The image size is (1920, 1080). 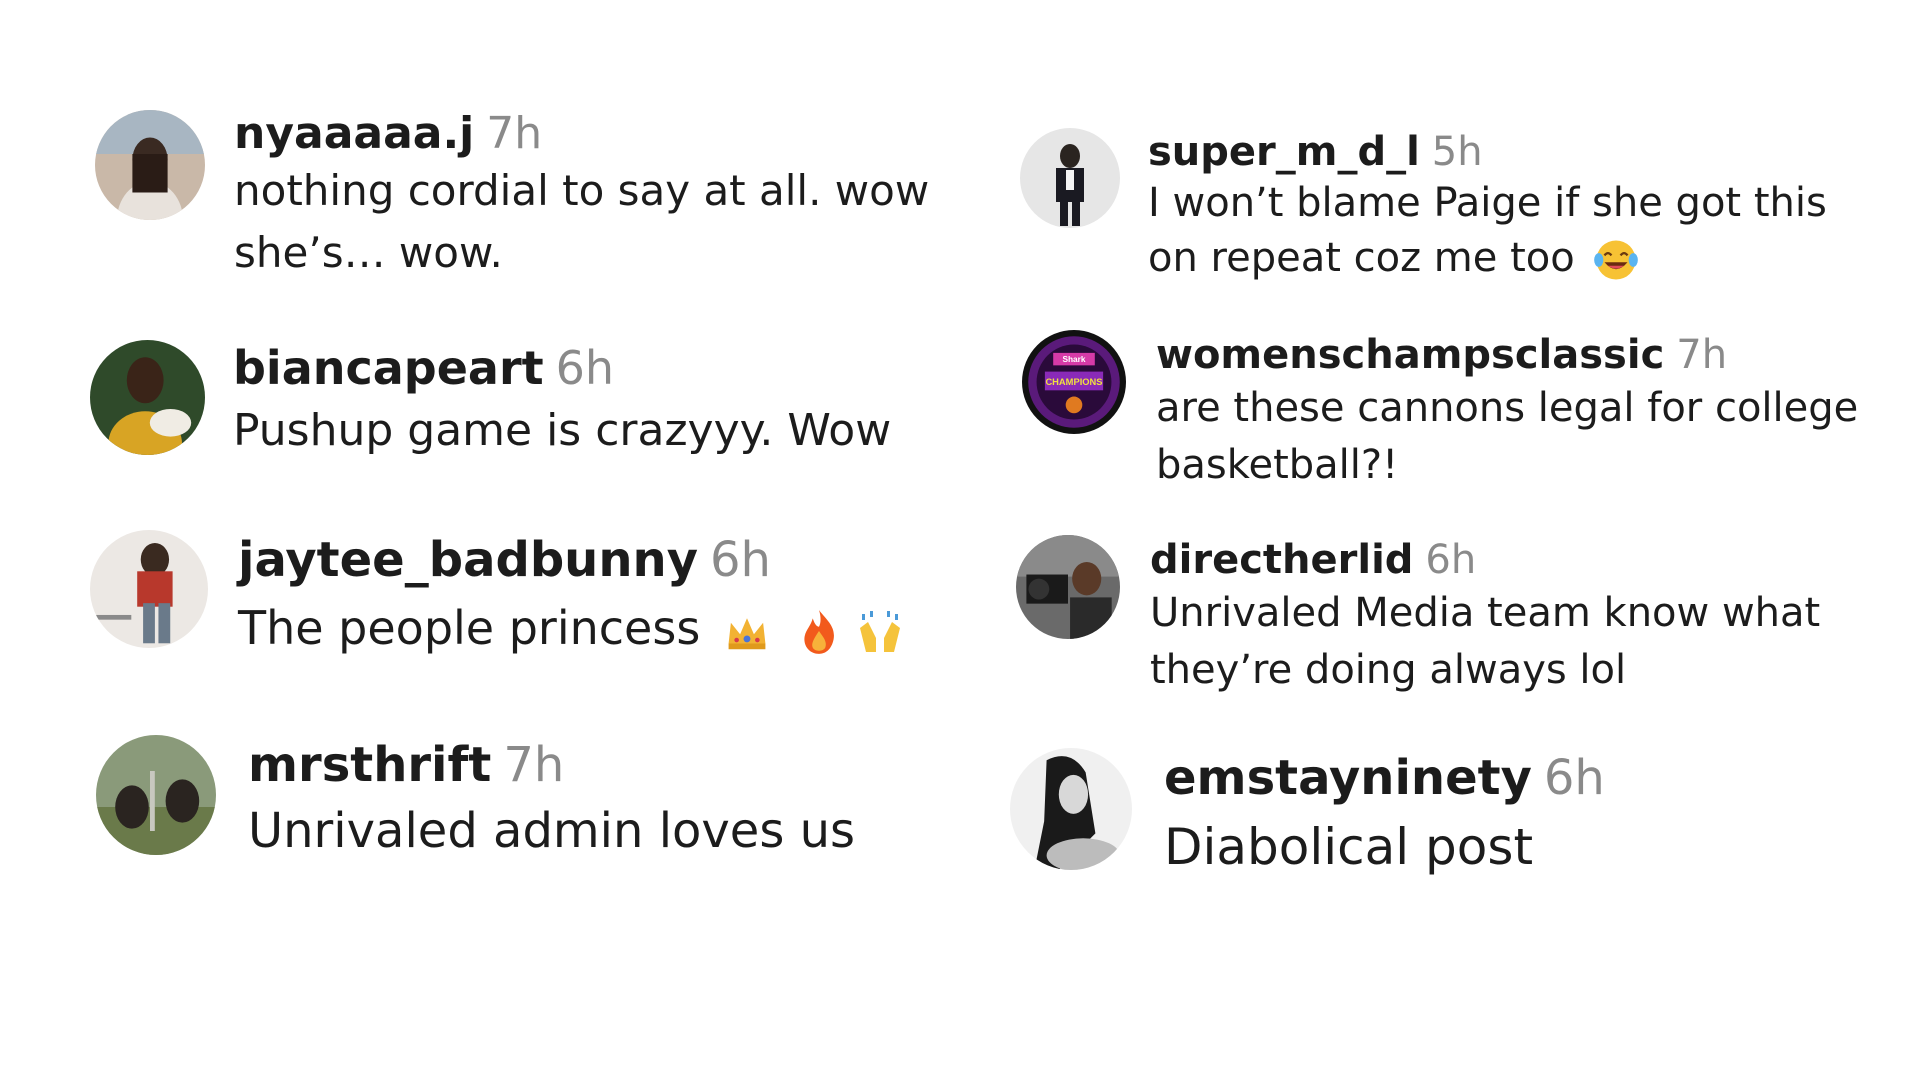 What do you see at coordinates (819, 632) in the screenshot?
I see `fire-emoji` at bounding box center [819, 632].